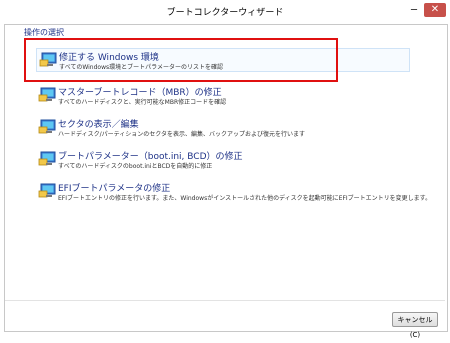 This screenshot has height=343, width=450. I want to click on footer-divider, so click(225, 300).